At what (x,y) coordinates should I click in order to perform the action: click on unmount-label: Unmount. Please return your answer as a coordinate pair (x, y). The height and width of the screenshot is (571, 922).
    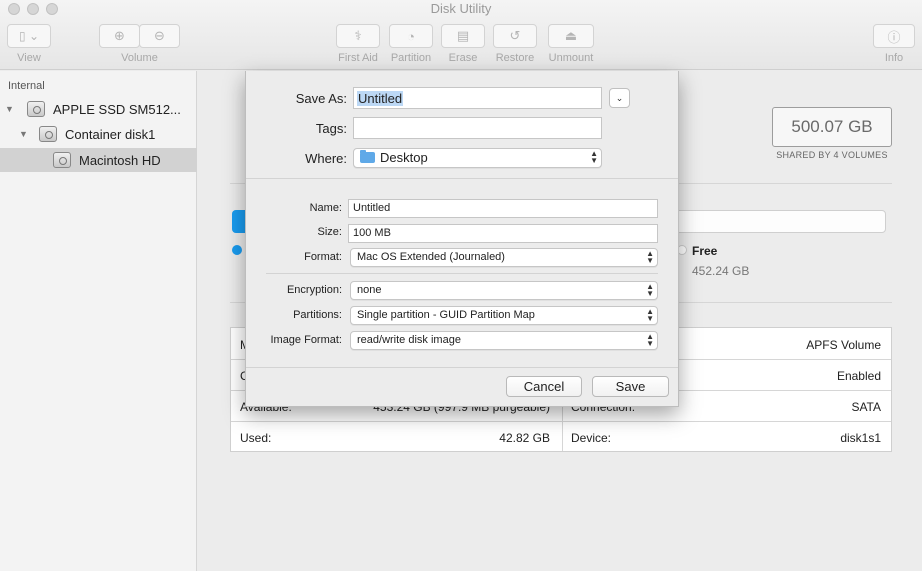
    Looking at the image, I should click on (571, 58).